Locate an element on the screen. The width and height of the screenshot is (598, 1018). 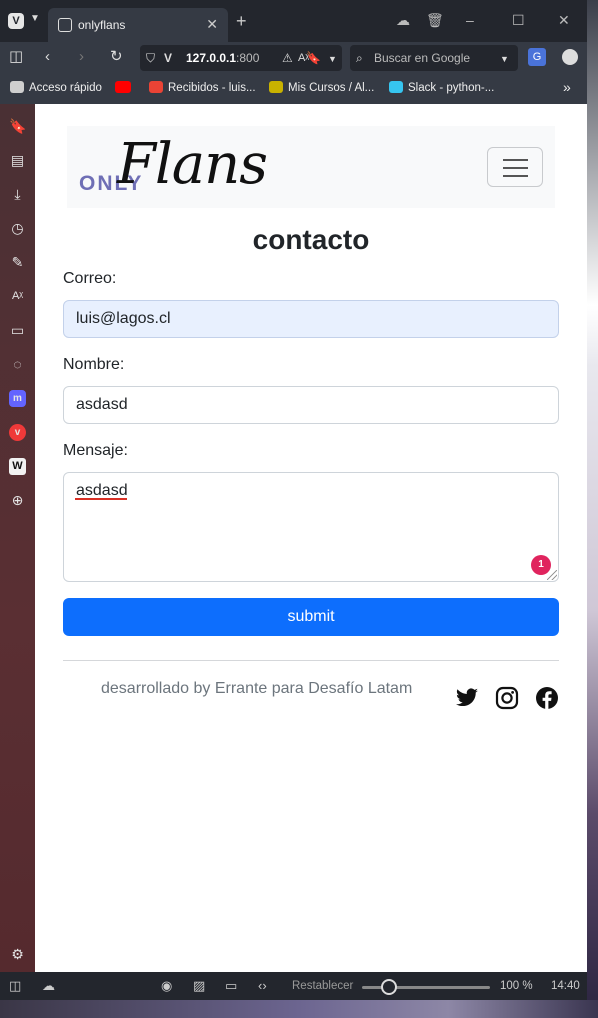
page-title: contacto is located at coordinates (311, 239).